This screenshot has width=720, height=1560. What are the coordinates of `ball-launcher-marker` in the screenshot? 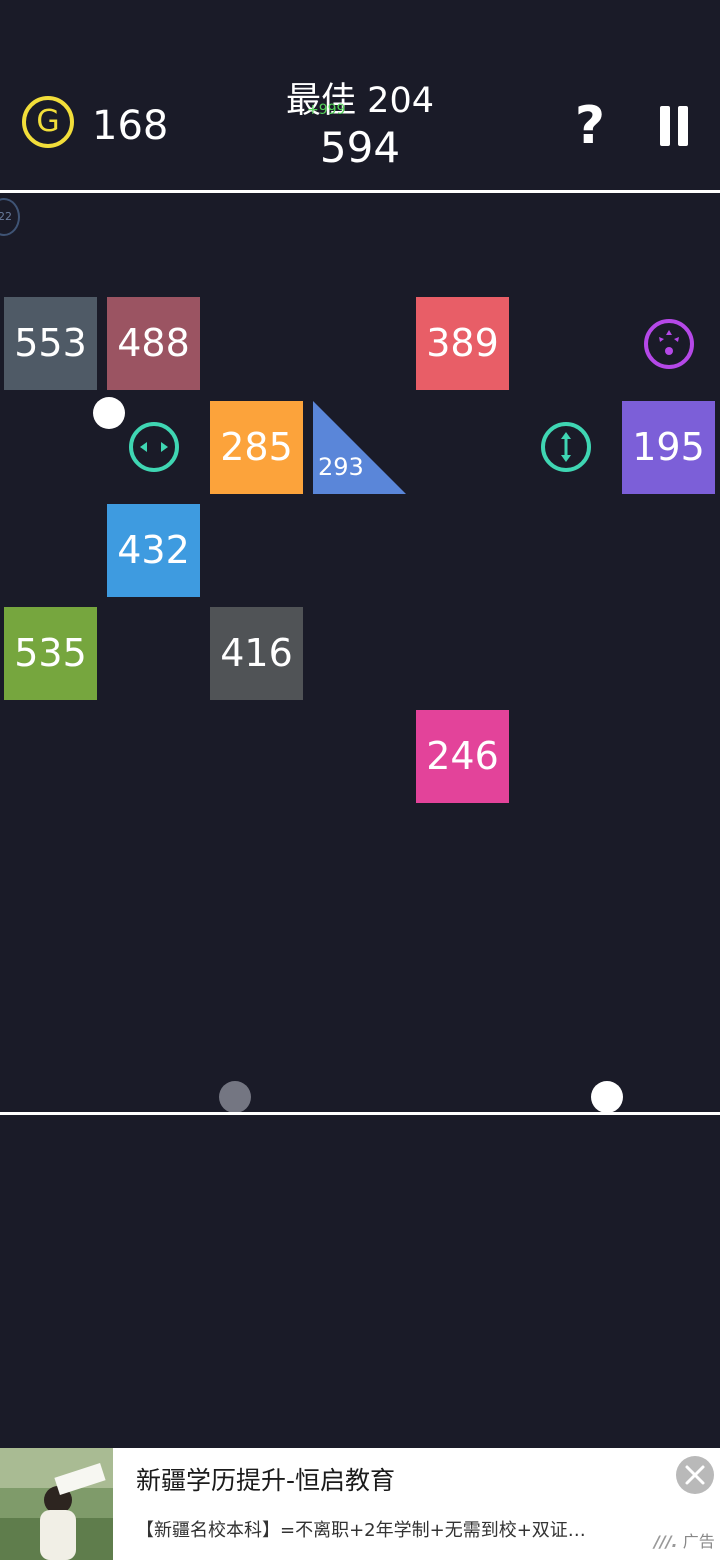 It's located at (235, 1097).